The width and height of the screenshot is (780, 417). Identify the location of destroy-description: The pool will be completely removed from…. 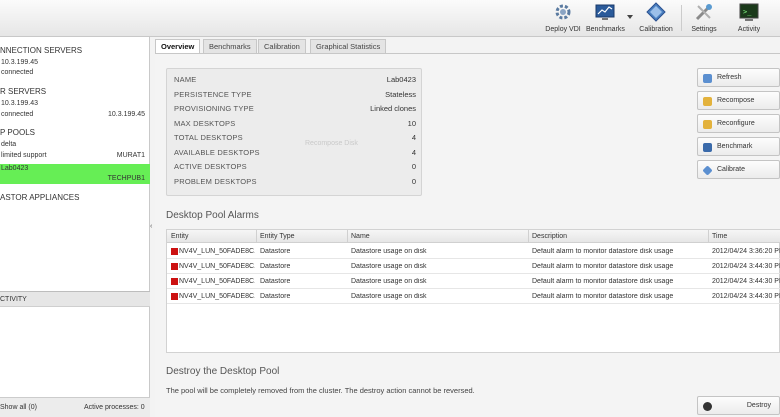
(320, 390).